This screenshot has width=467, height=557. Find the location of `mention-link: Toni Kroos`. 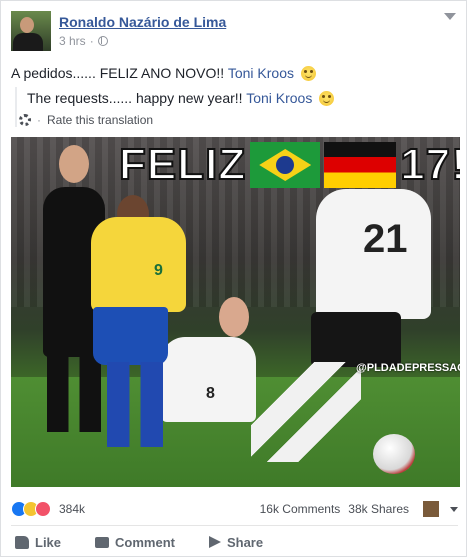

mention-link: Toni Kroos is located at coordinates (261, 73).